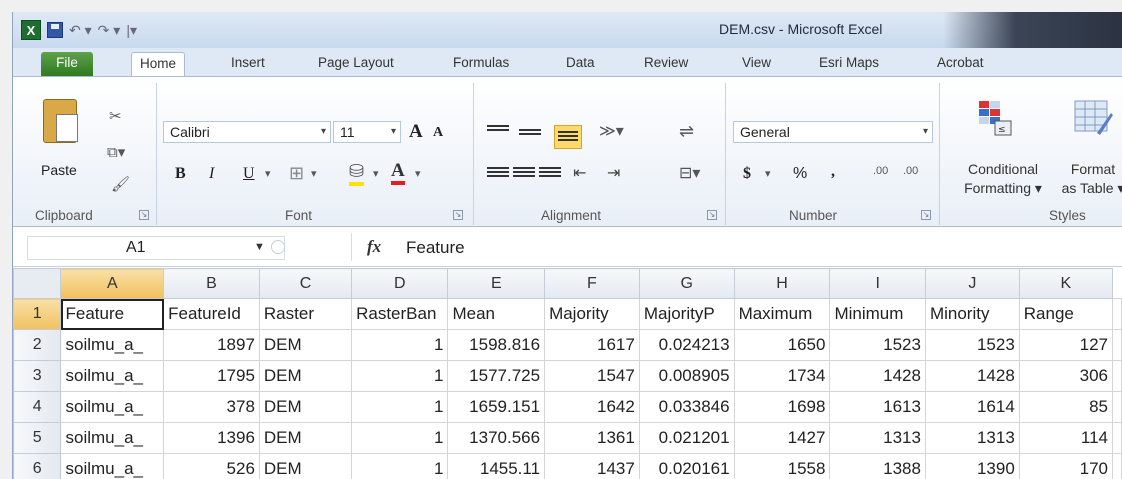 This screenshot has height=479, width=1122. What do you see at coordinates (496, 438) in the screenshot?
I see `cell: 1370.566` at bounding box center [496, 438].